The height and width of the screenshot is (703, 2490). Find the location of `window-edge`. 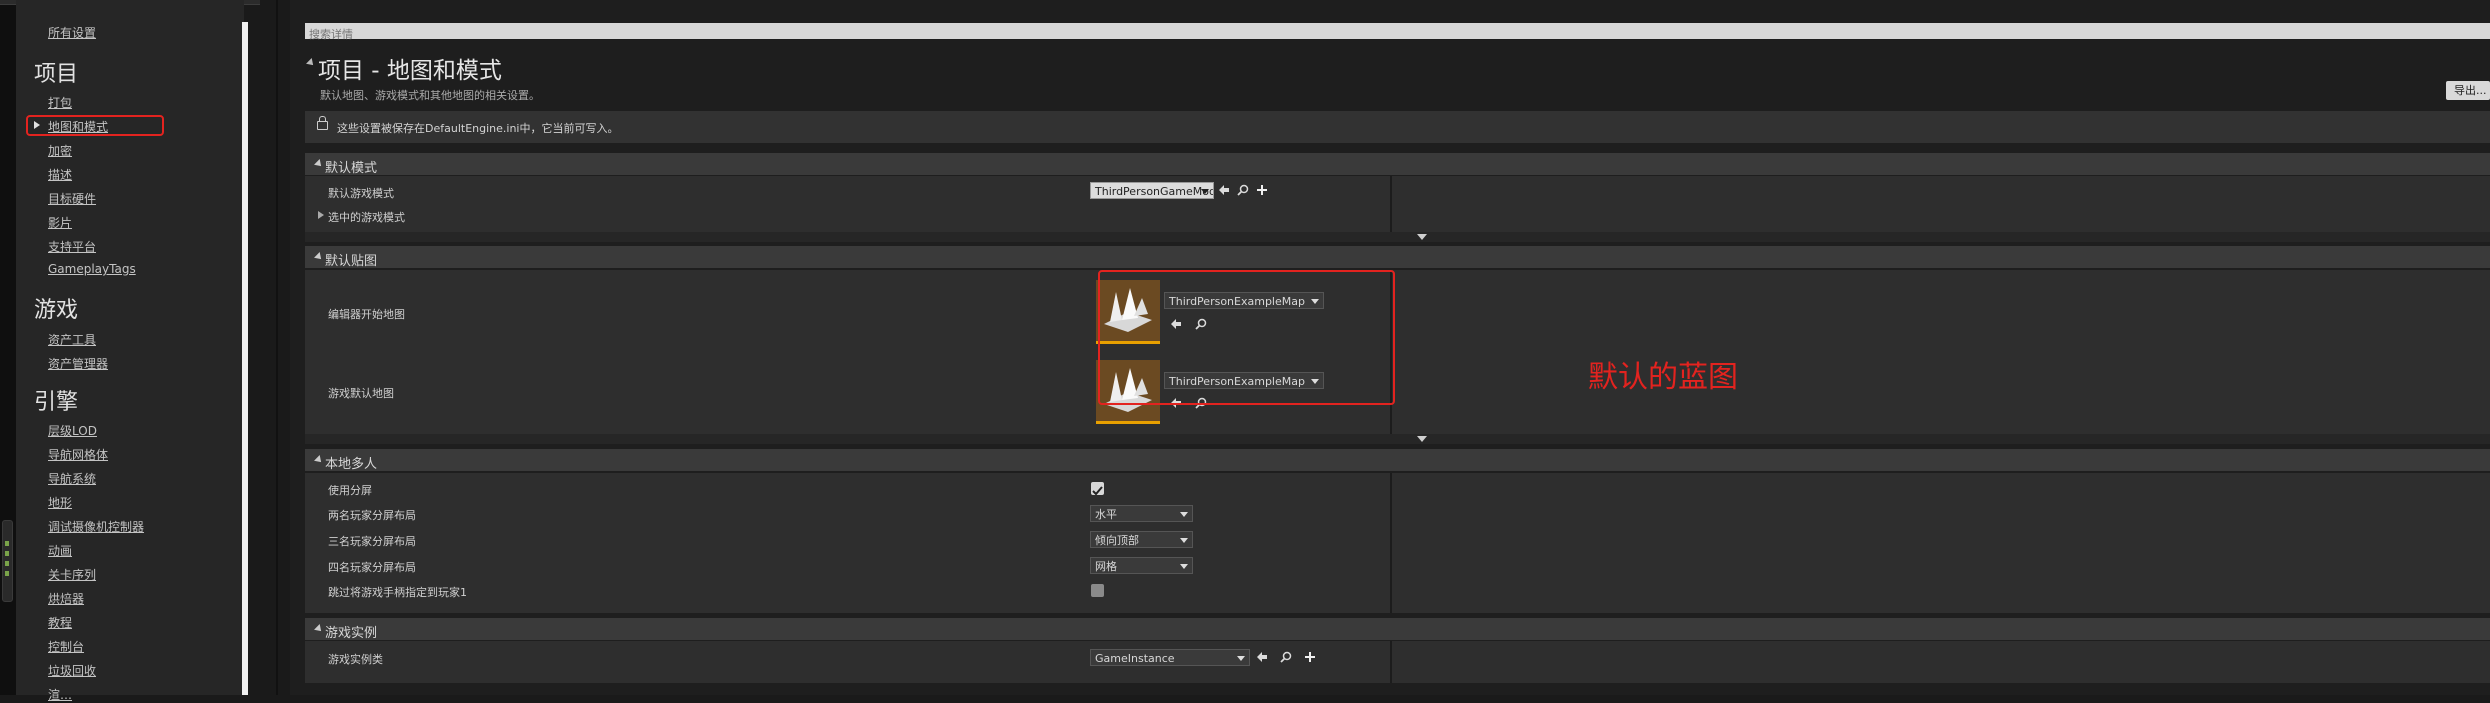

window-edge is located at coordinates (8, 347).